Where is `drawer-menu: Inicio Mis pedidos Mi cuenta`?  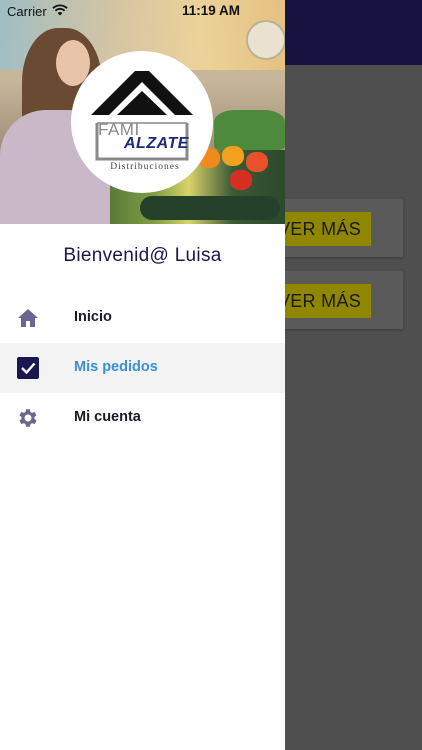 drawer-menu: Inicio Mis pedidos Mi cuenta is located at coordinates (142, 368).